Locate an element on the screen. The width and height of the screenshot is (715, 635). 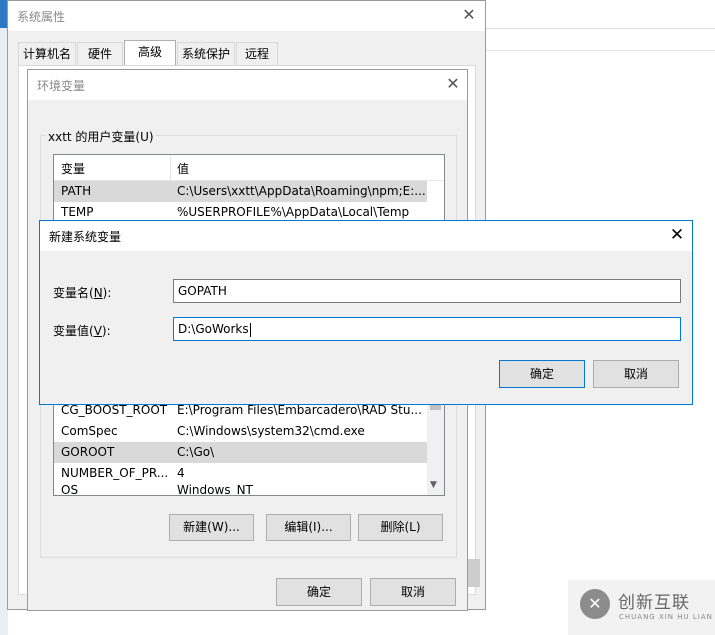
tab-label: 系统保护 is located at coordinates (205, 54).